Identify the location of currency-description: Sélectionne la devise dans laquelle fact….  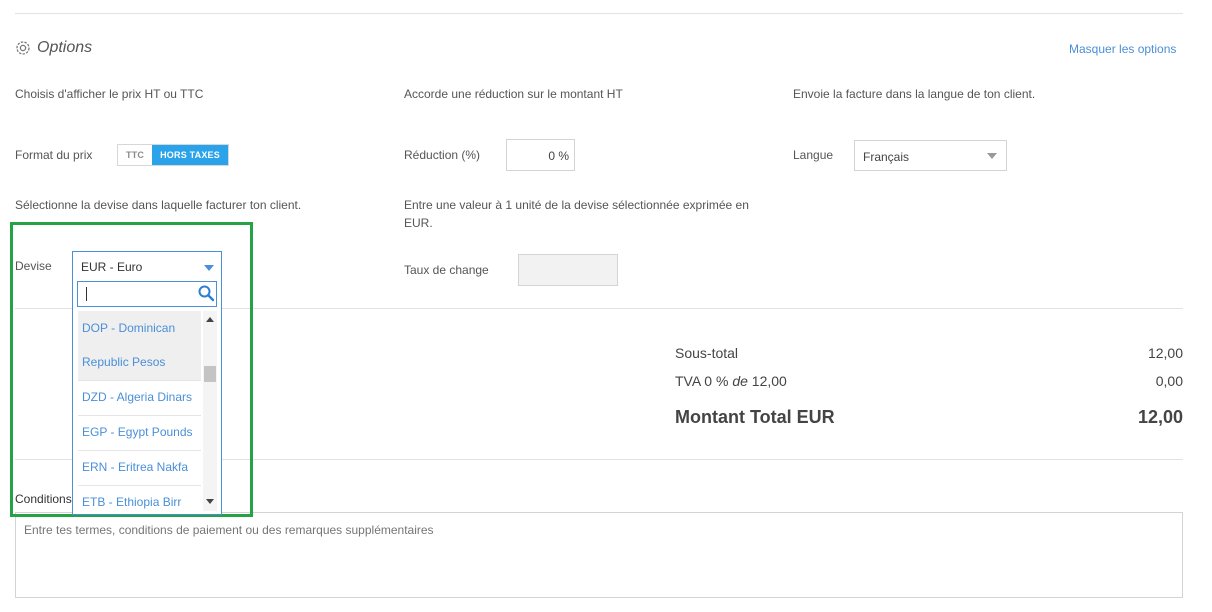
(158, 205).